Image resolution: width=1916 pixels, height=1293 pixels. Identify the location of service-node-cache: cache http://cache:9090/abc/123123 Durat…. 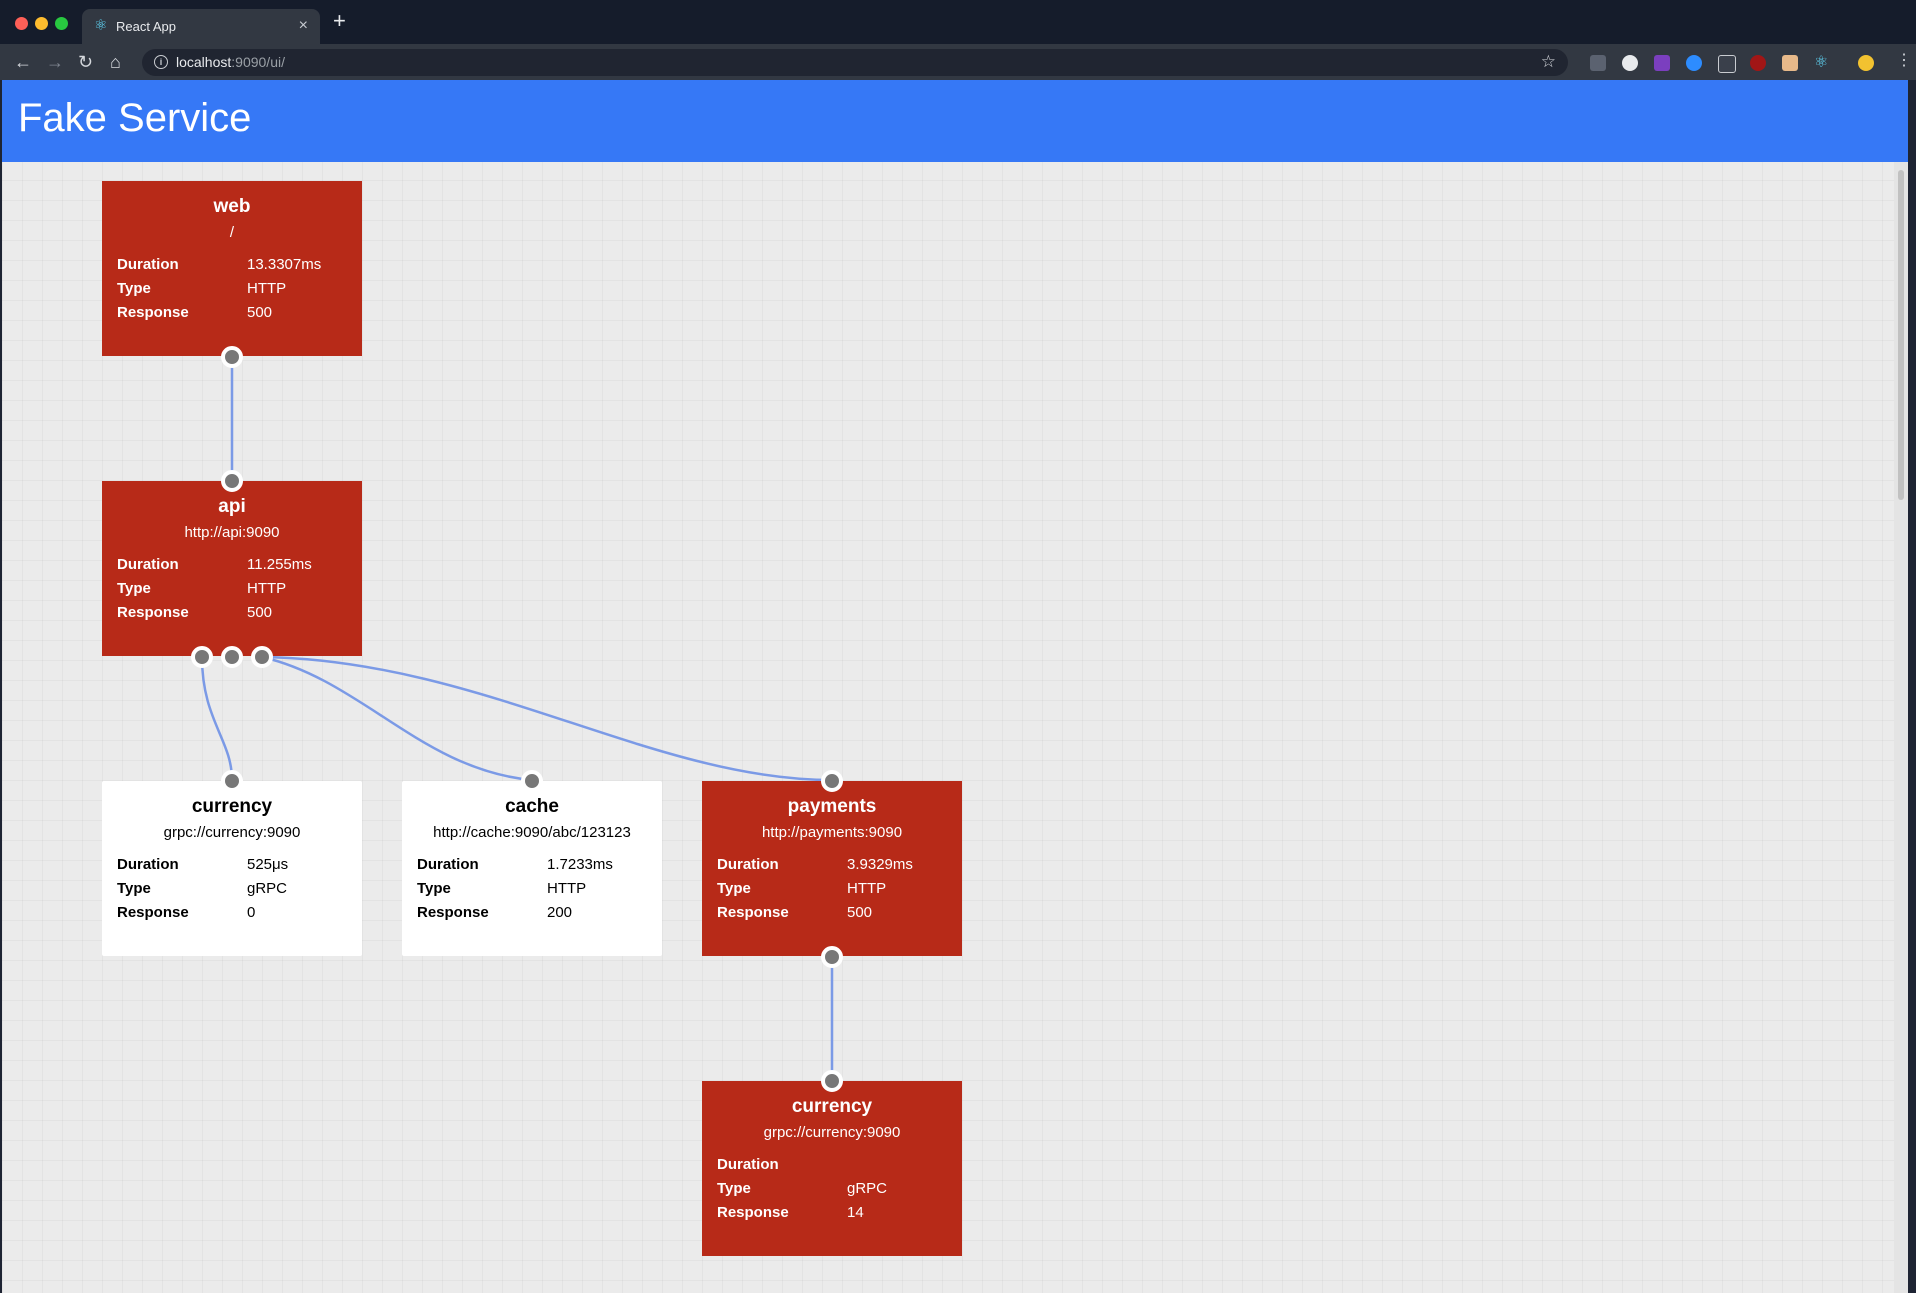
(532, 868).